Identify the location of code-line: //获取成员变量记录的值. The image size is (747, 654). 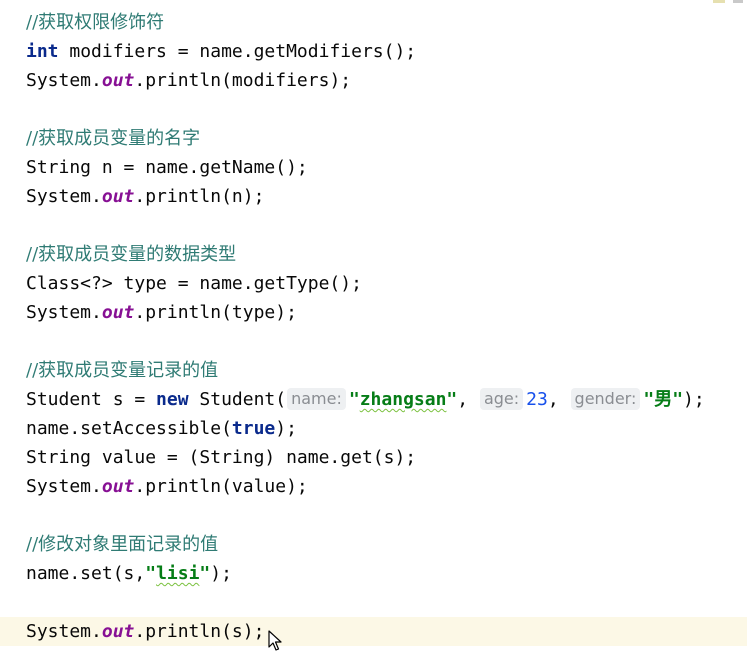
(373, 370).